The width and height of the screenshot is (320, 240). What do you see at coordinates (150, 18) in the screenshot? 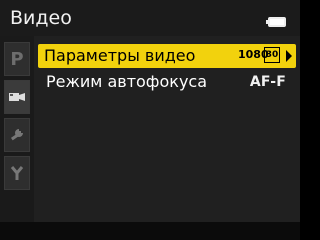
I see `topbar: Видео` at bounding box center [150, 18].